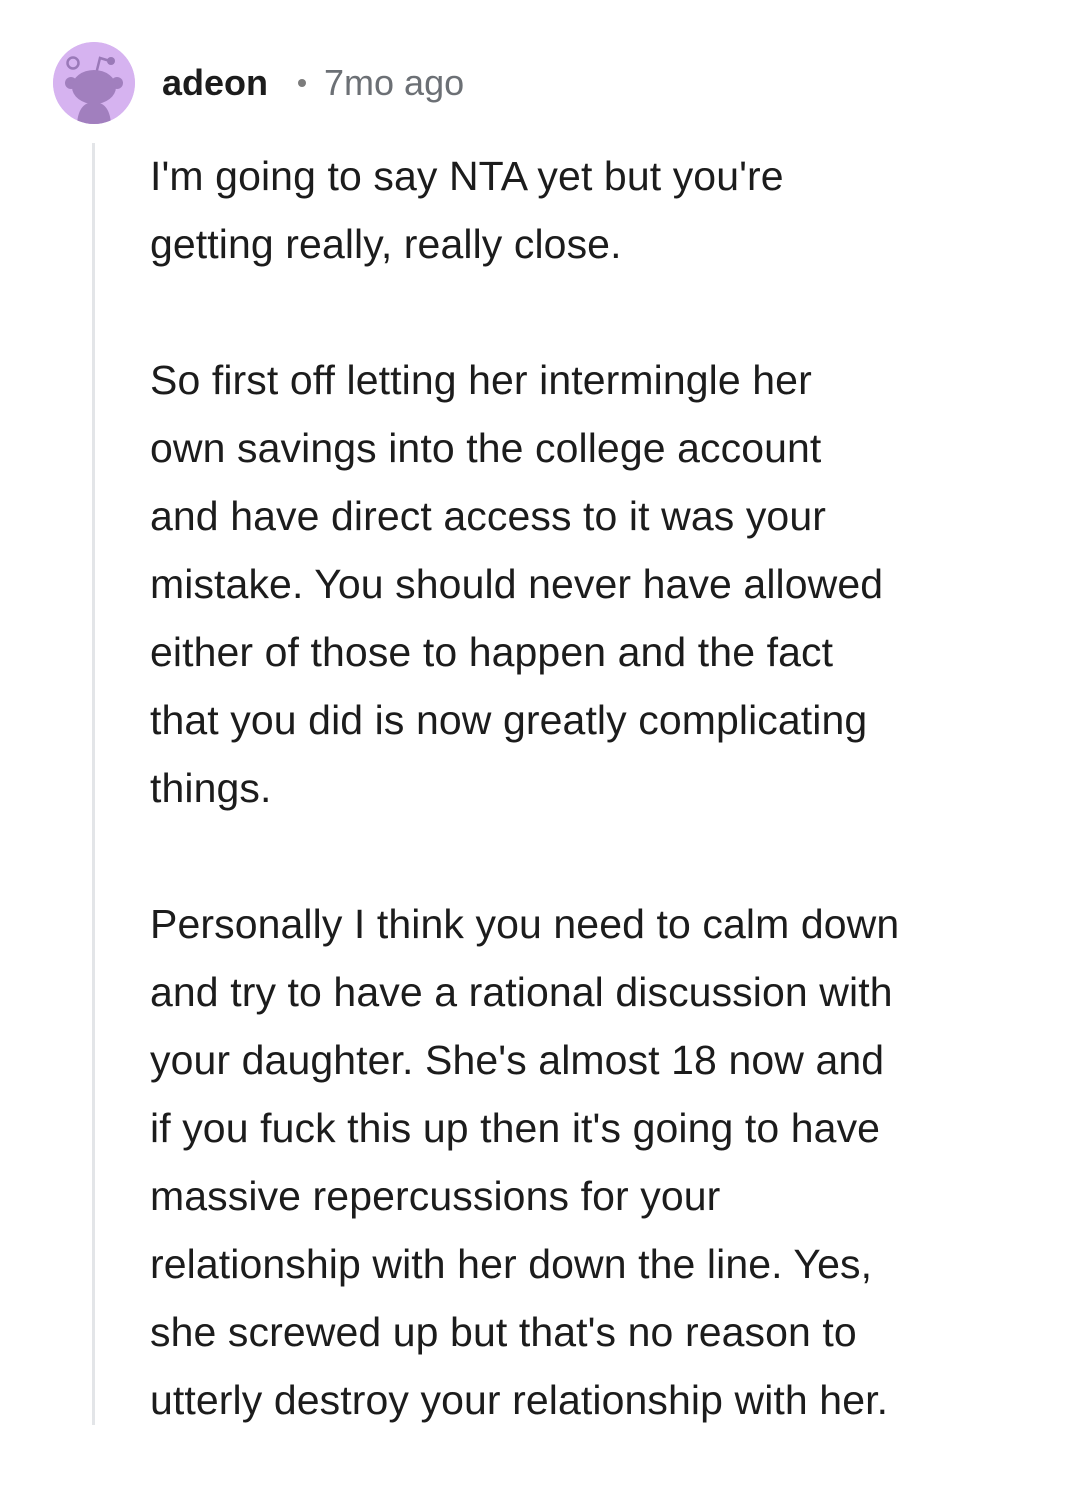 The width and height of the screenshot is (1080, 1502). I want to click on comment-line: own savings into the college account, so click(486, 448).